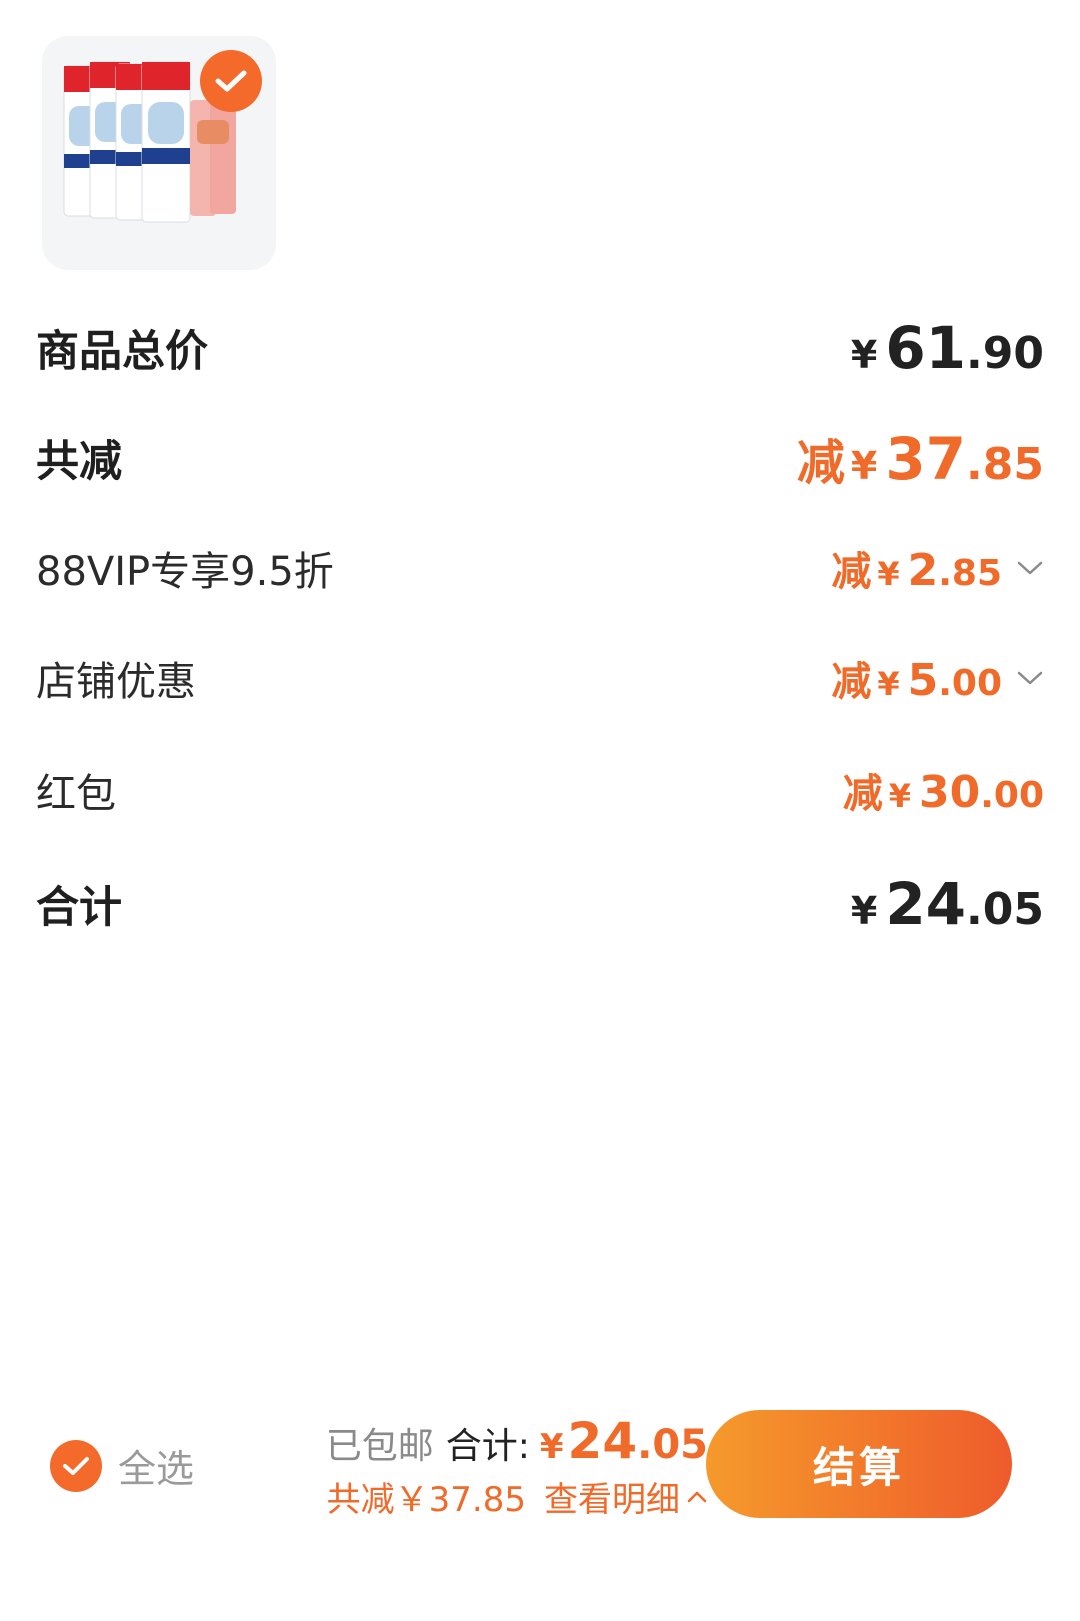 The height and width of the screenshot is (1621, 1080). Describe the element at coordinates (156, 1469) in the screenshot. I see `select-all-label: 全选` at that location.